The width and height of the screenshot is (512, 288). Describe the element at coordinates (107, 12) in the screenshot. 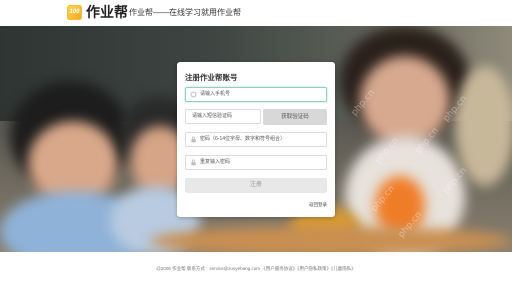

I see `brand-name: 作业帮` at that location.